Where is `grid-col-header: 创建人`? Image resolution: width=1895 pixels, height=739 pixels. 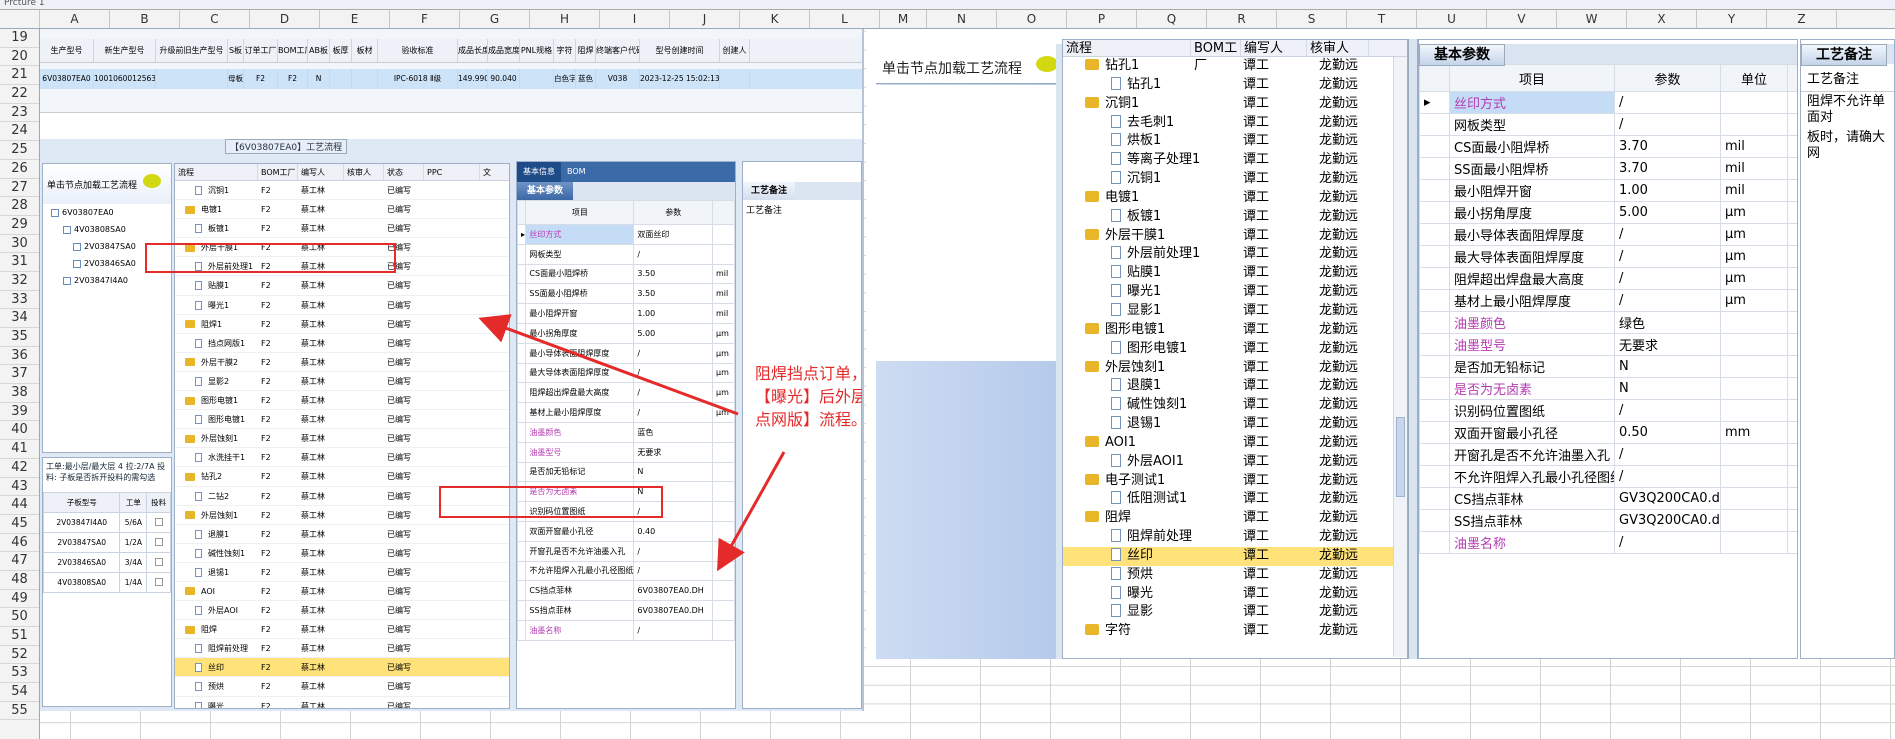 grid-col-header: 创建人 is located at coordinates (735, 50).